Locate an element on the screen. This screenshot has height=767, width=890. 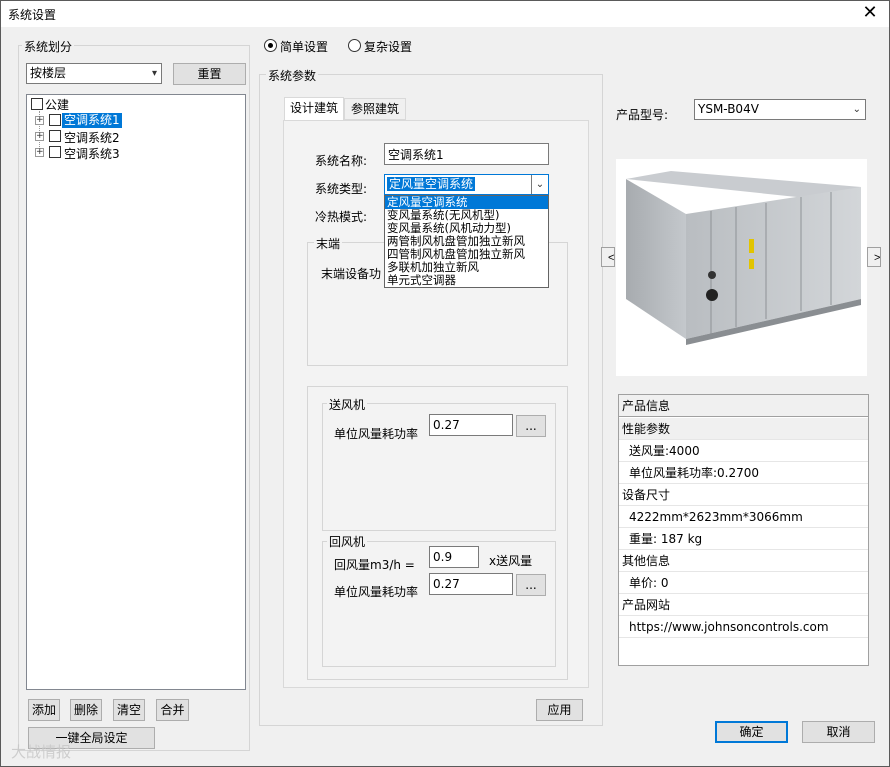
simple-mode-label: 简单设置 is located at coordinates (304, 46).